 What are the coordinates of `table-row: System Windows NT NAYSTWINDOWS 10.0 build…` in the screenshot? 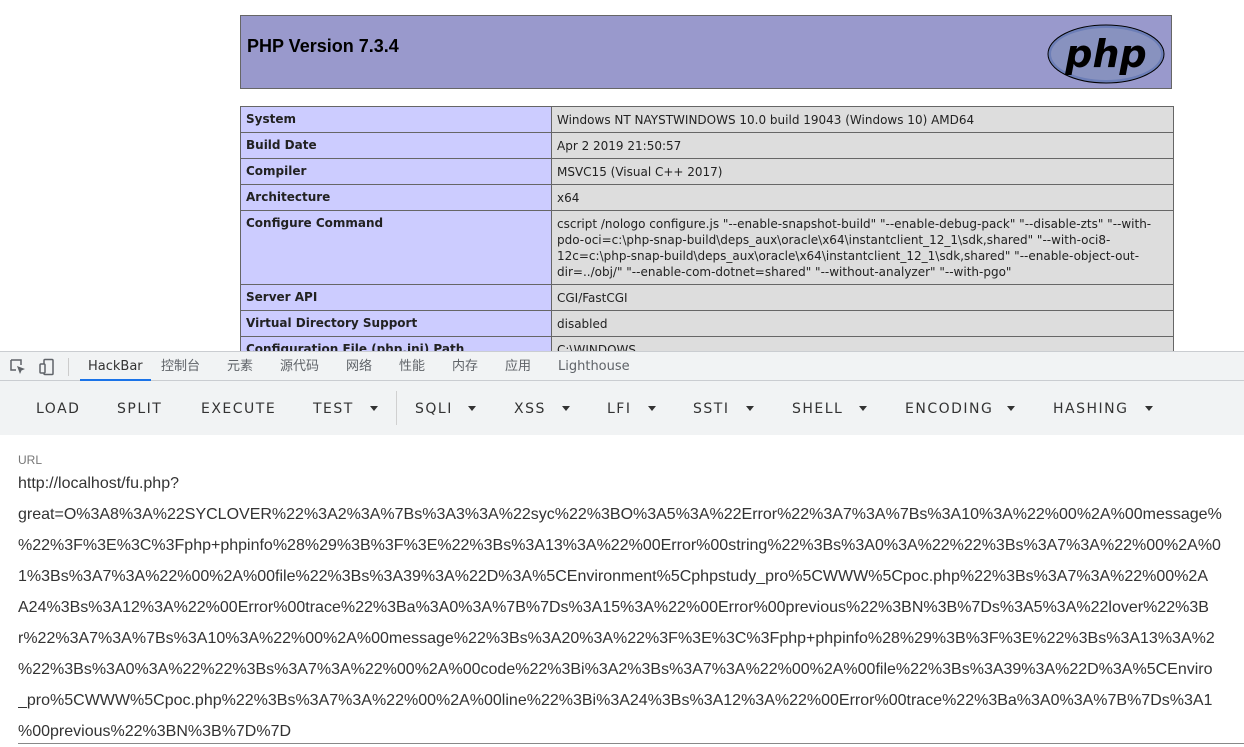 It's located at (707, 119).